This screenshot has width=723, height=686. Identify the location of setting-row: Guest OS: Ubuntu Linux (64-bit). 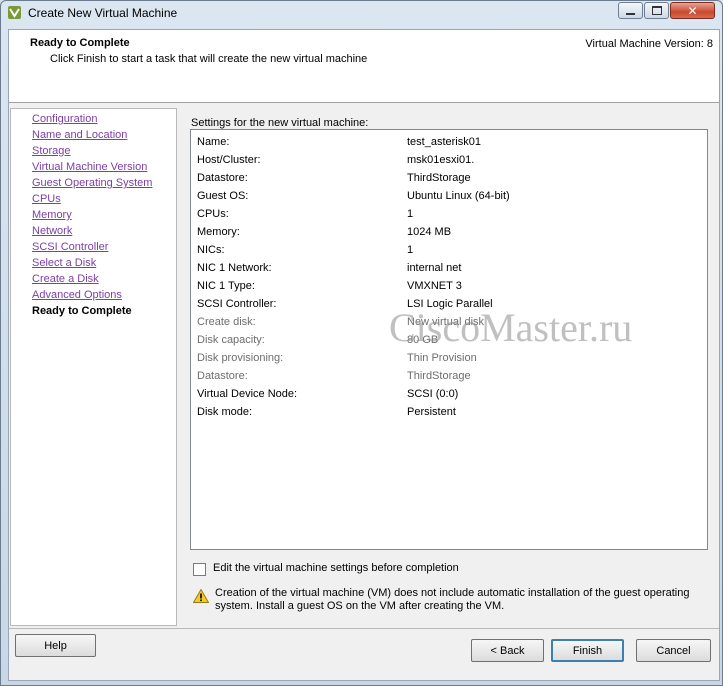
(447, 198).